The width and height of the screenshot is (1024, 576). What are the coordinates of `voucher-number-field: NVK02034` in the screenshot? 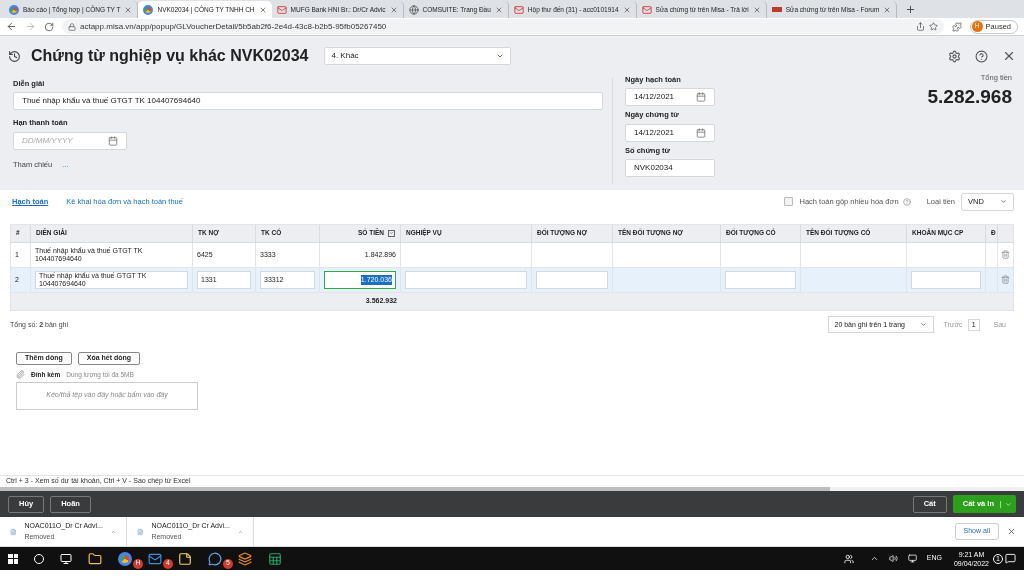 It's located at (670, 167).